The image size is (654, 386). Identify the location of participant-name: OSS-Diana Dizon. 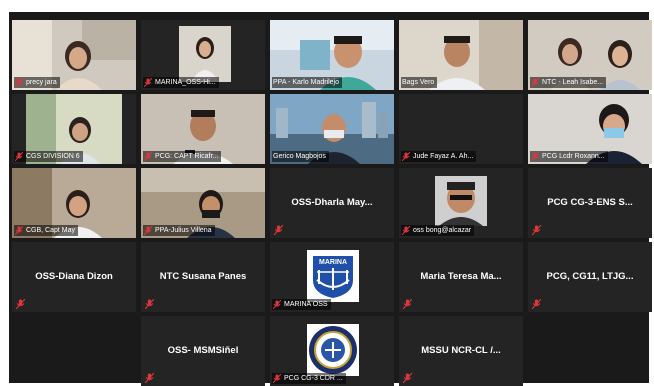
(74, 276).